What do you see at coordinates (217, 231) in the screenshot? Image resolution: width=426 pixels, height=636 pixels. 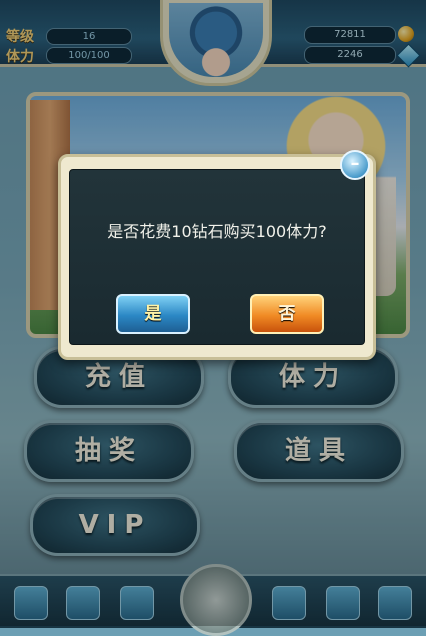 I see `dialog-message: 是否花费10钻石购买100体力?` at bounding box center [217, 231].